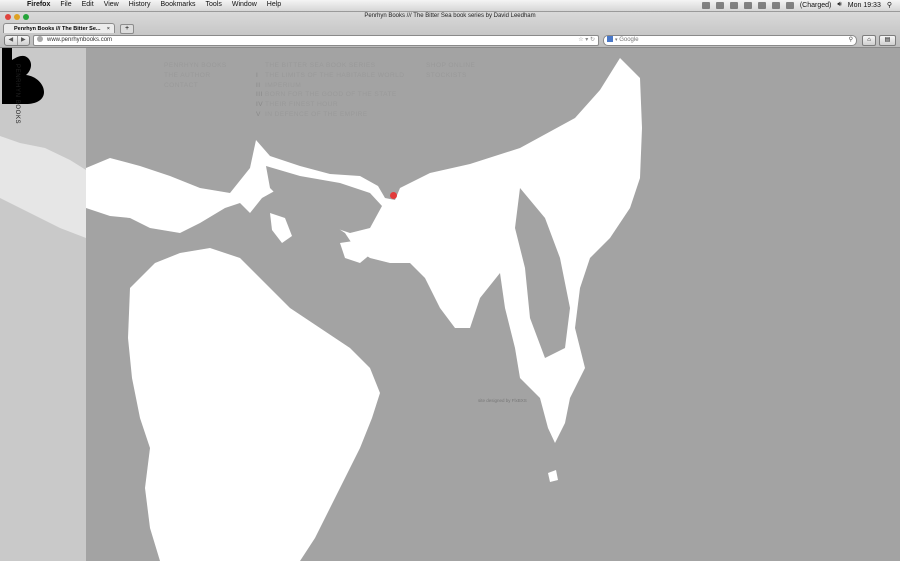  Describe the element at coordinates (796, 5) in the screenshot. I see `status-area: (Charged) 🔊︎ Mon 19:33 ⚲` at that location.